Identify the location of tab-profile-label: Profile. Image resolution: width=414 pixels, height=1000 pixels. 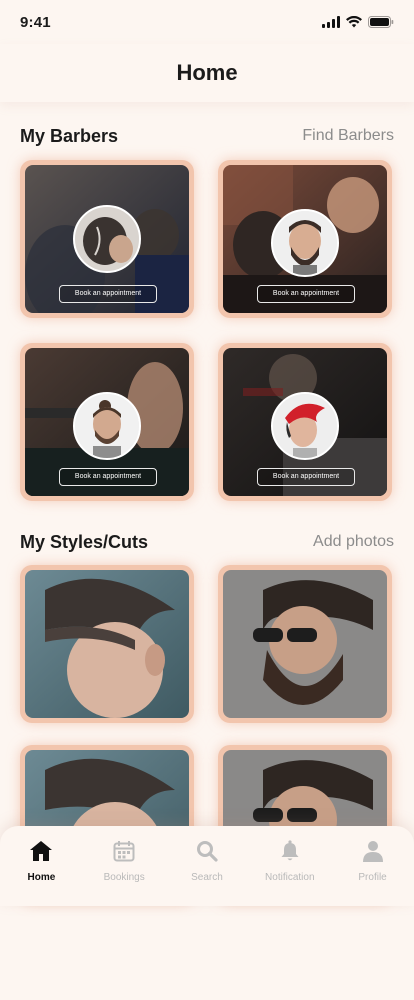
(372, 877).